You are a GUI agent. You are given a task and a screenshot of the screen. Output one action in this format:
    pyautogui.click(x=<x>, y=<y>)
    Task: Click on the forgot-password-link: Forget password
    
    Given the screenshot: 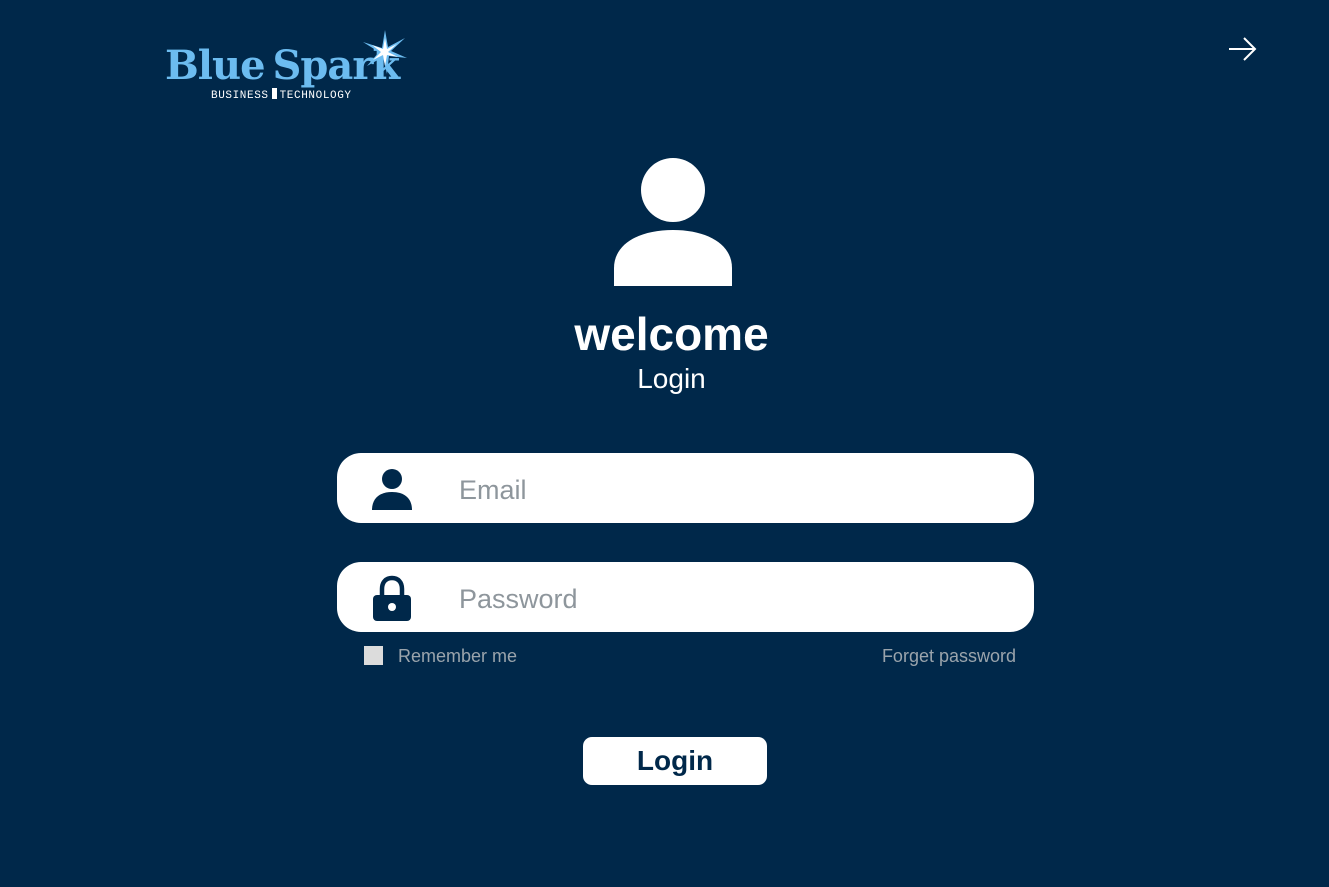 What is the action you would take?
    pyautogui.click(x=949, y=656)
    